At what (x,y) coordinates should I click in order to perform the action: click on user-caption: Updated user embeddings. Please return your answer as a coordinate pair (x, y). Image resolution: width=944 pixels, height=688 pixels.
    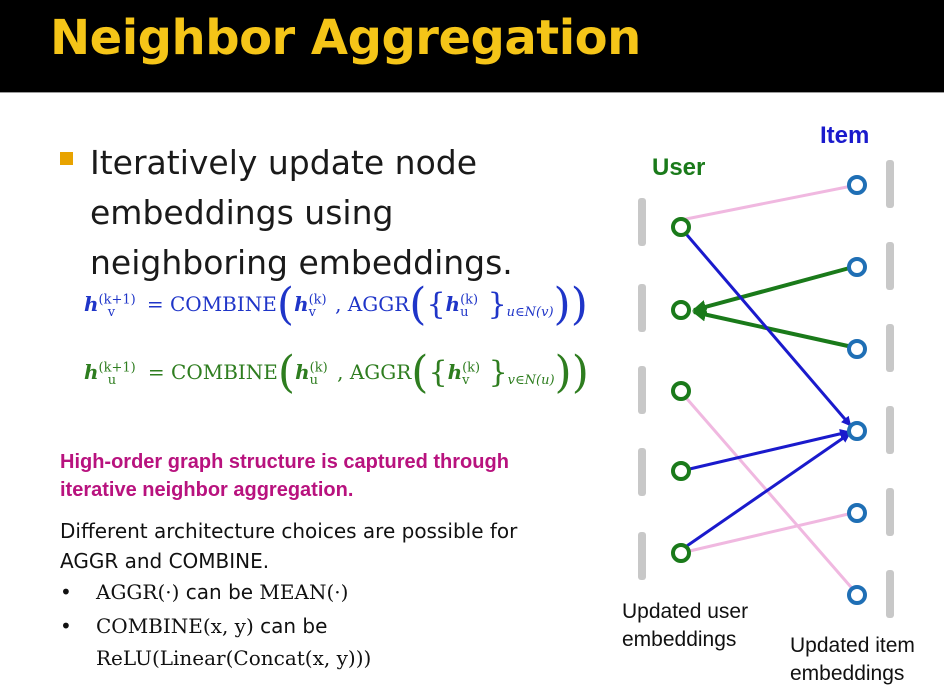
    Looking at the image, I should click on (685, 625).